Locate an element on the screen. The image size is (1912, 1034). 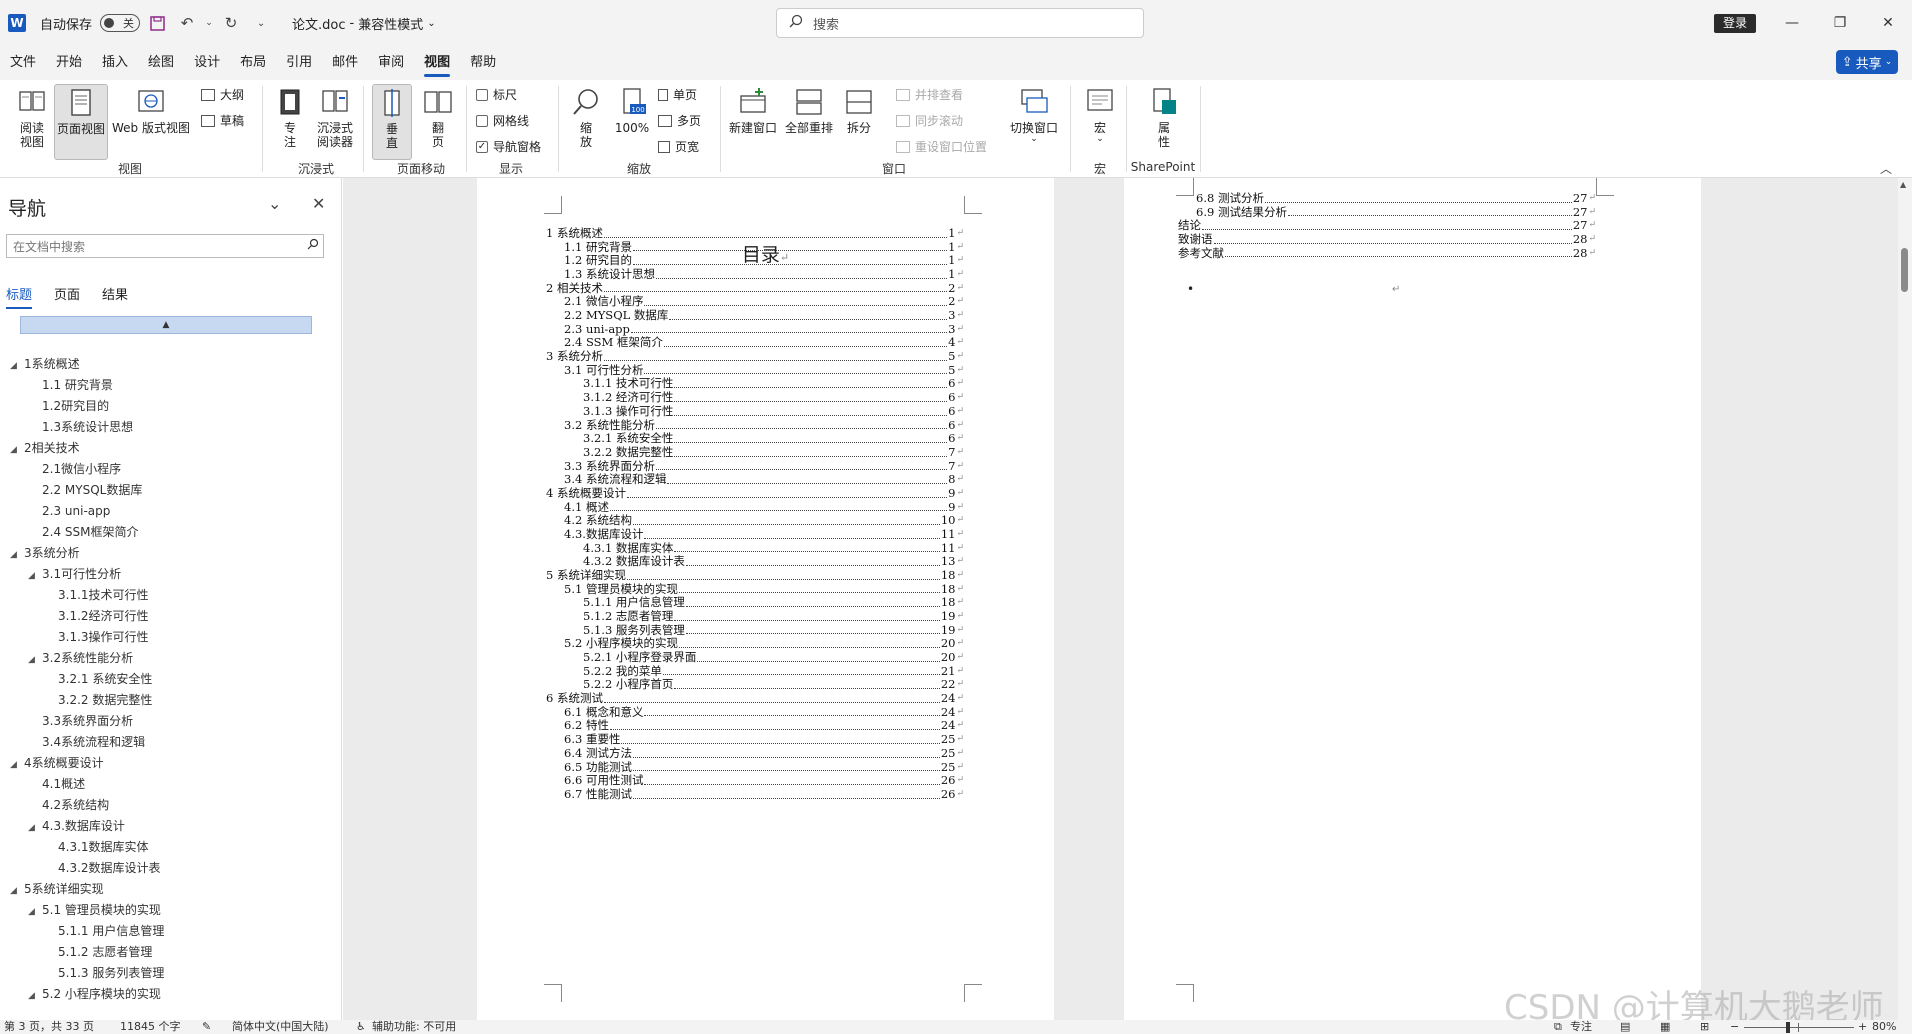
nav-heading-item: ◢ 3.2系统性能分析 is located at coordinates (80, 658).